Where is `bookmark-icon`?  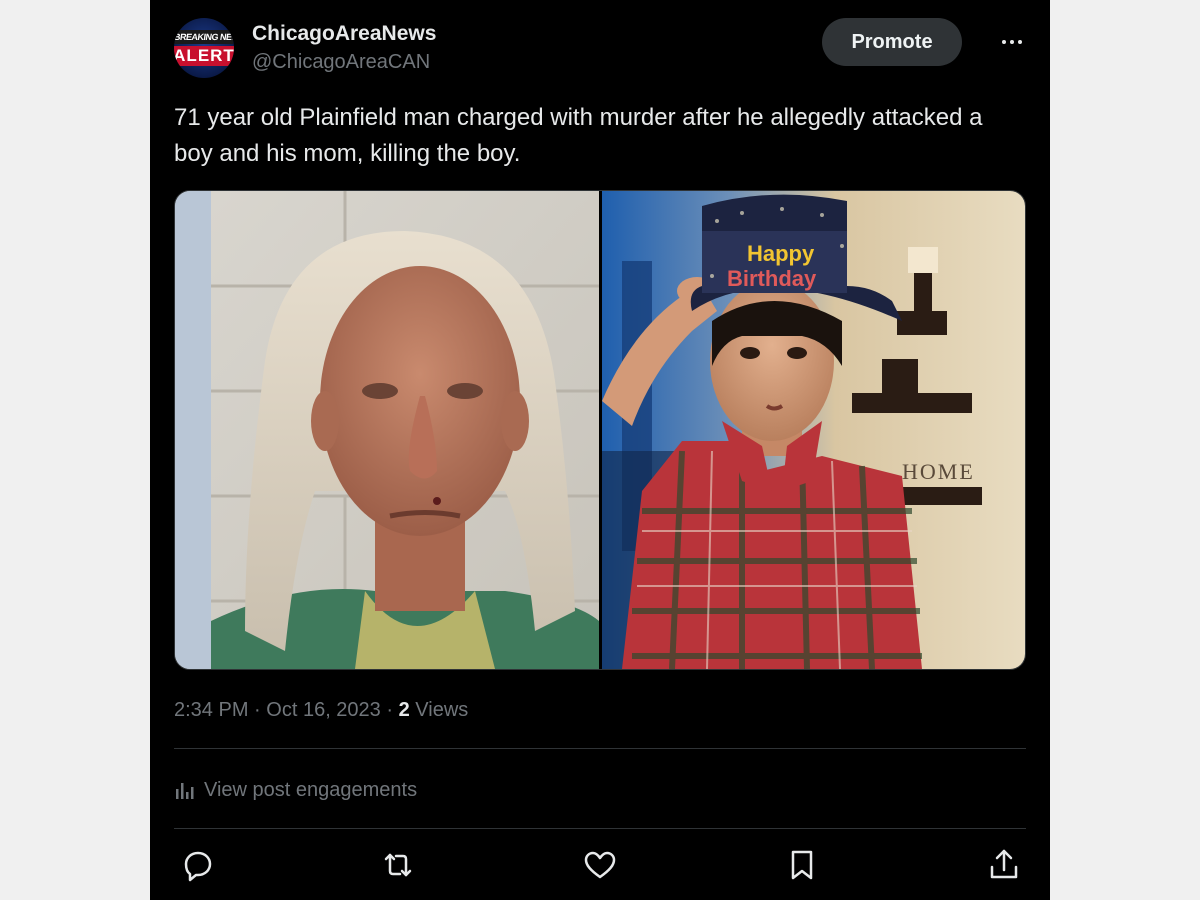
bookmark-icon is located at coordinates (802, 865).